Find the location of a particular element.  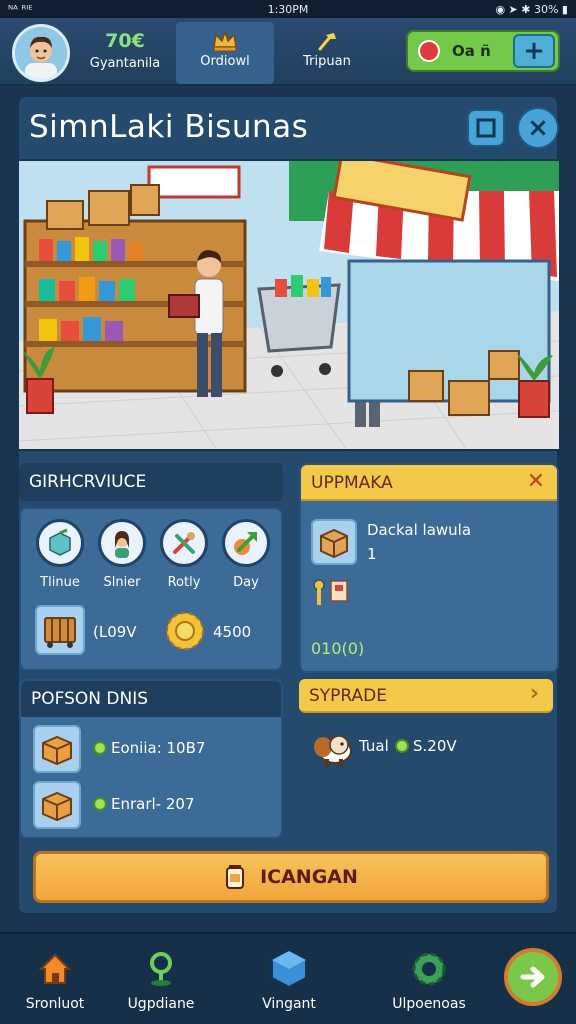

category-tlinue: Tlinue is located at coordinates (60, 554).